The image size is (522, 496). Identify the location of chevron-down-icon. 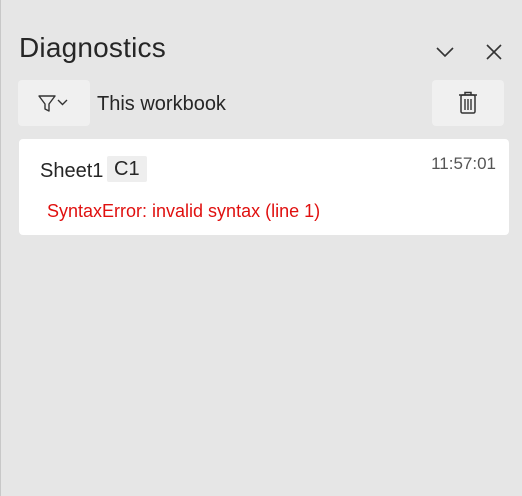
(445, 52).